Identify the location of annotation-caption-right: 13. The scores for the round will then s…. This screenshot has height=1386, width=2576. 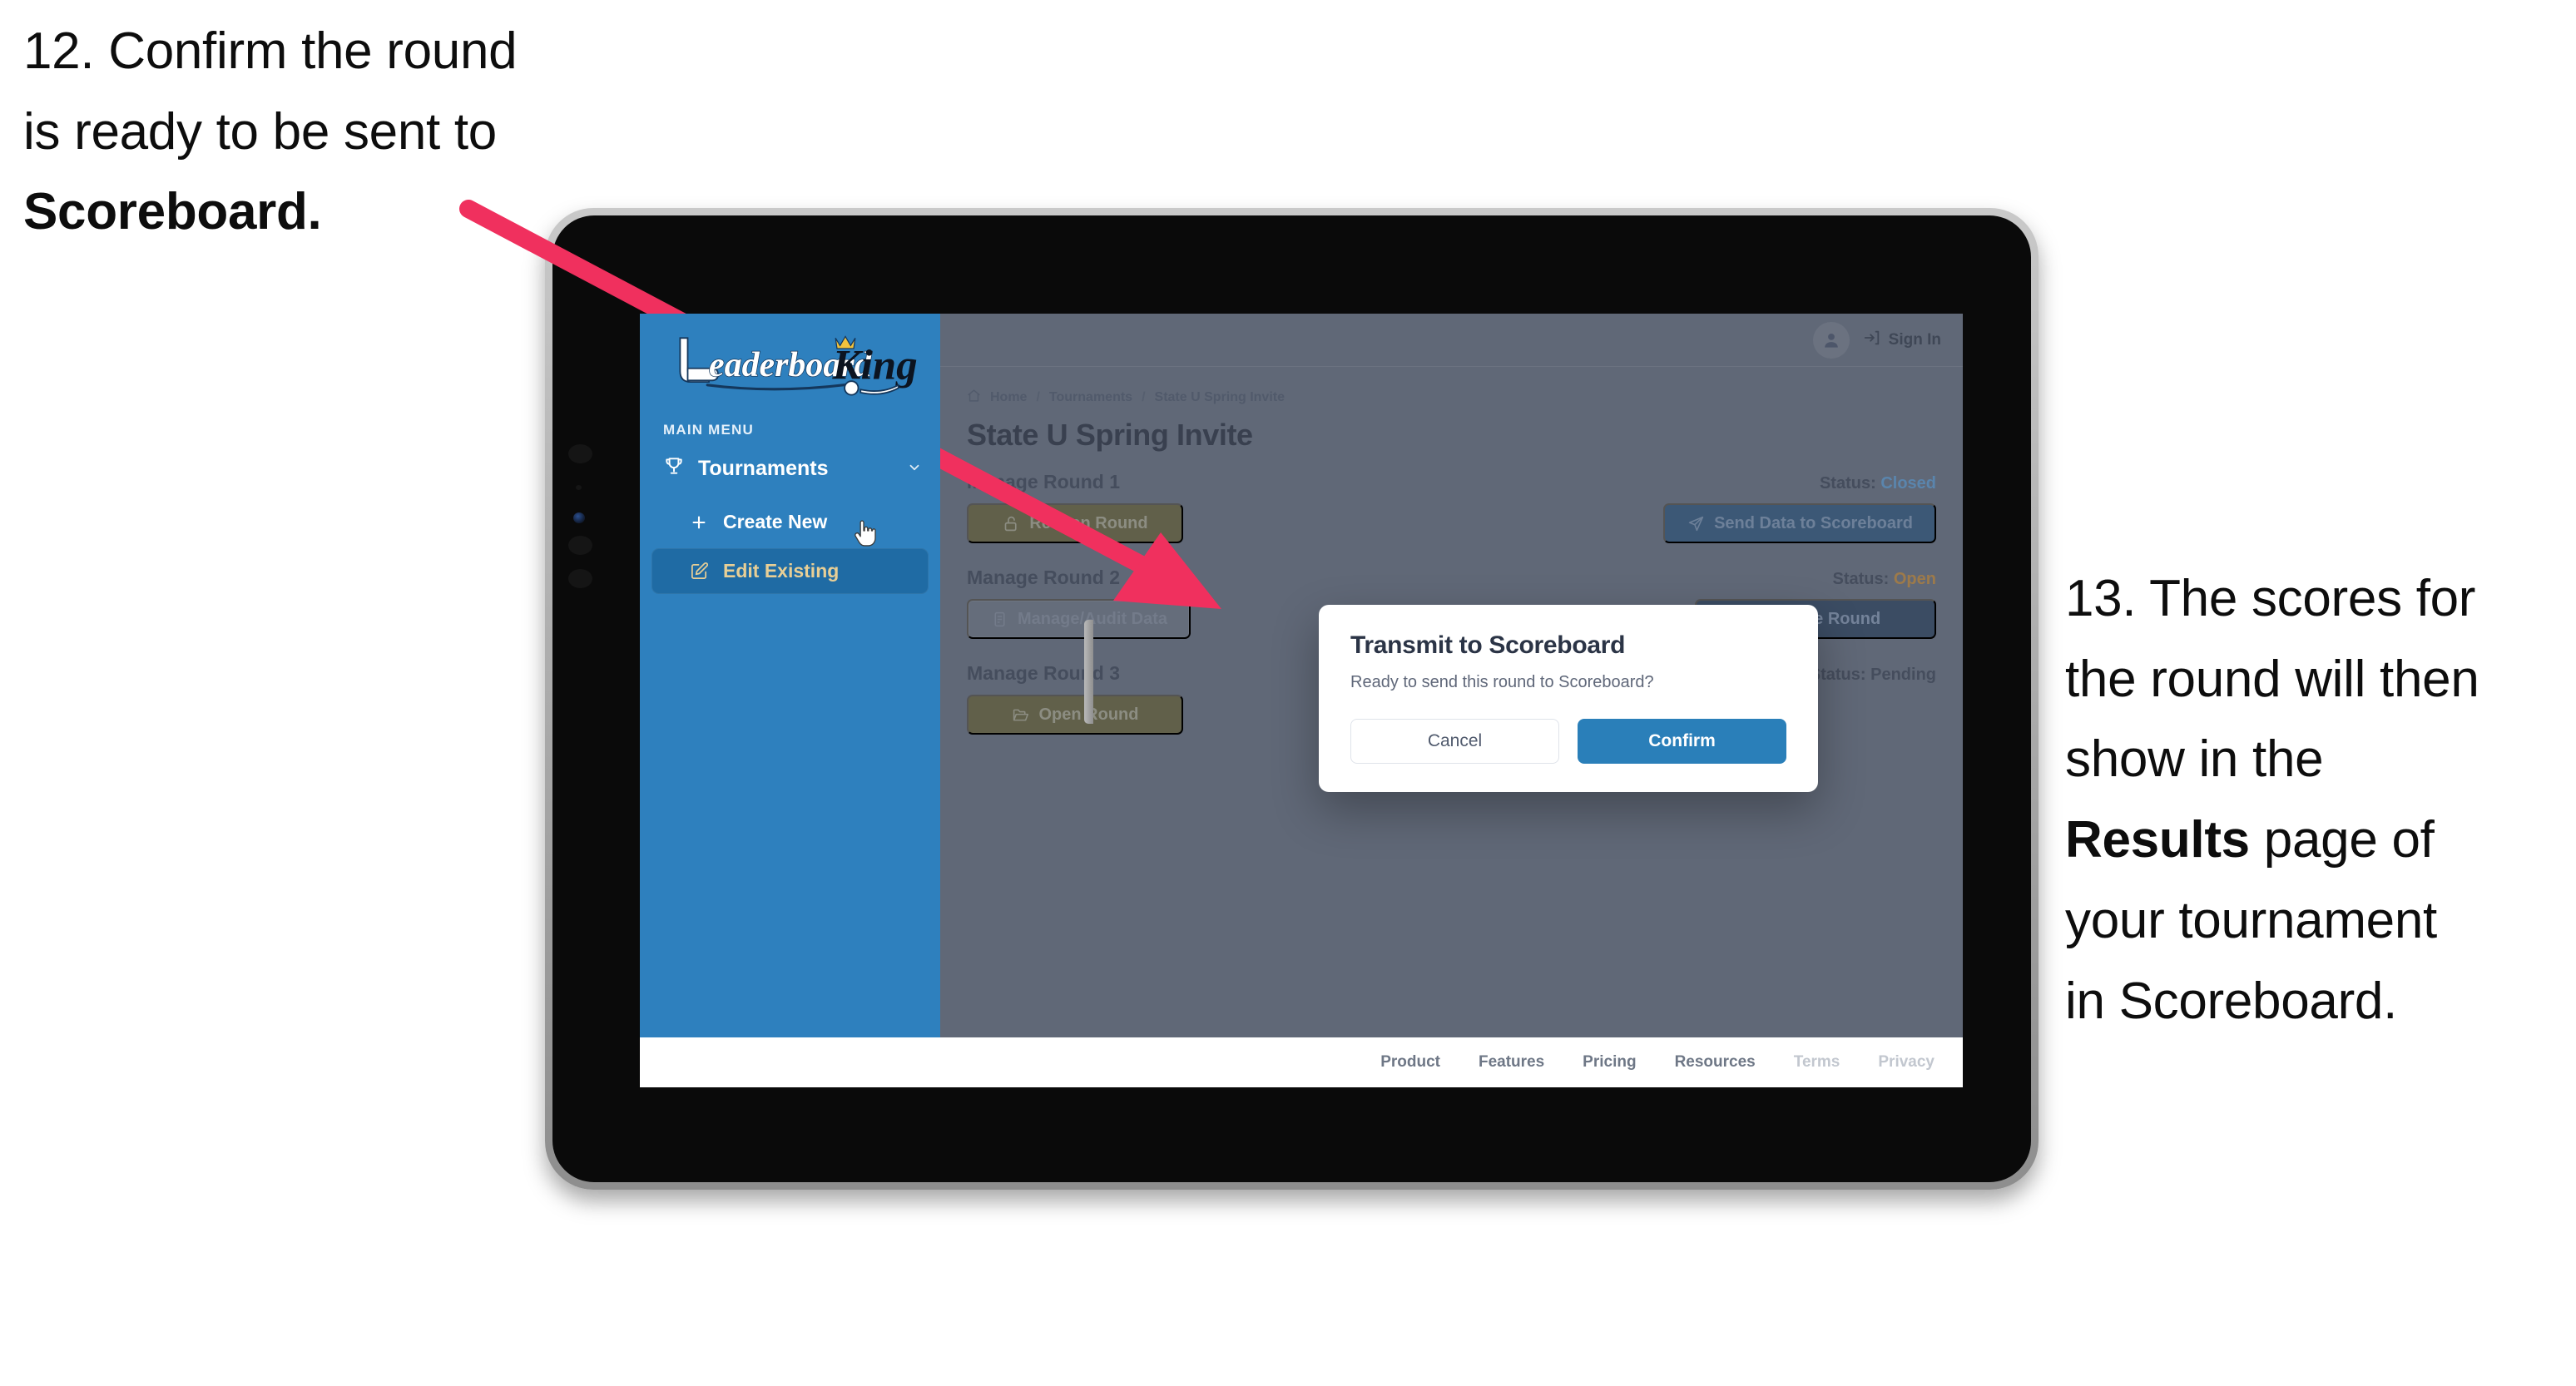
(2320, 800).